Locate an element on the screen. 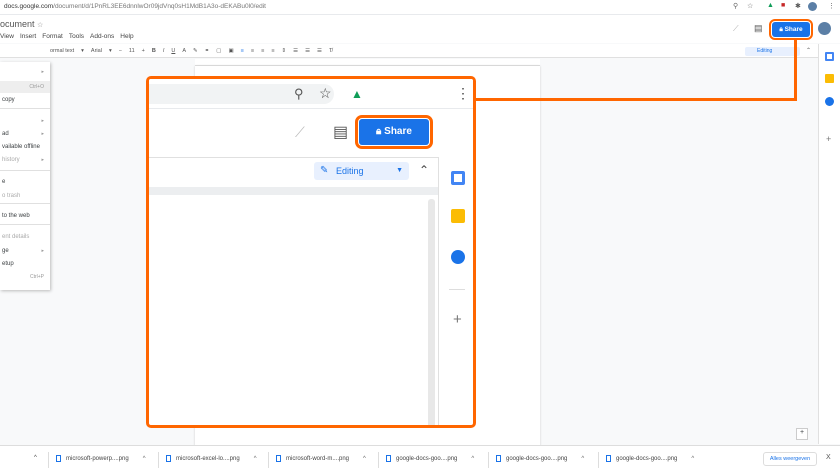 This screenshot has width=840, height=473. close-downloads-button: X is located at coordinates (828, 457).